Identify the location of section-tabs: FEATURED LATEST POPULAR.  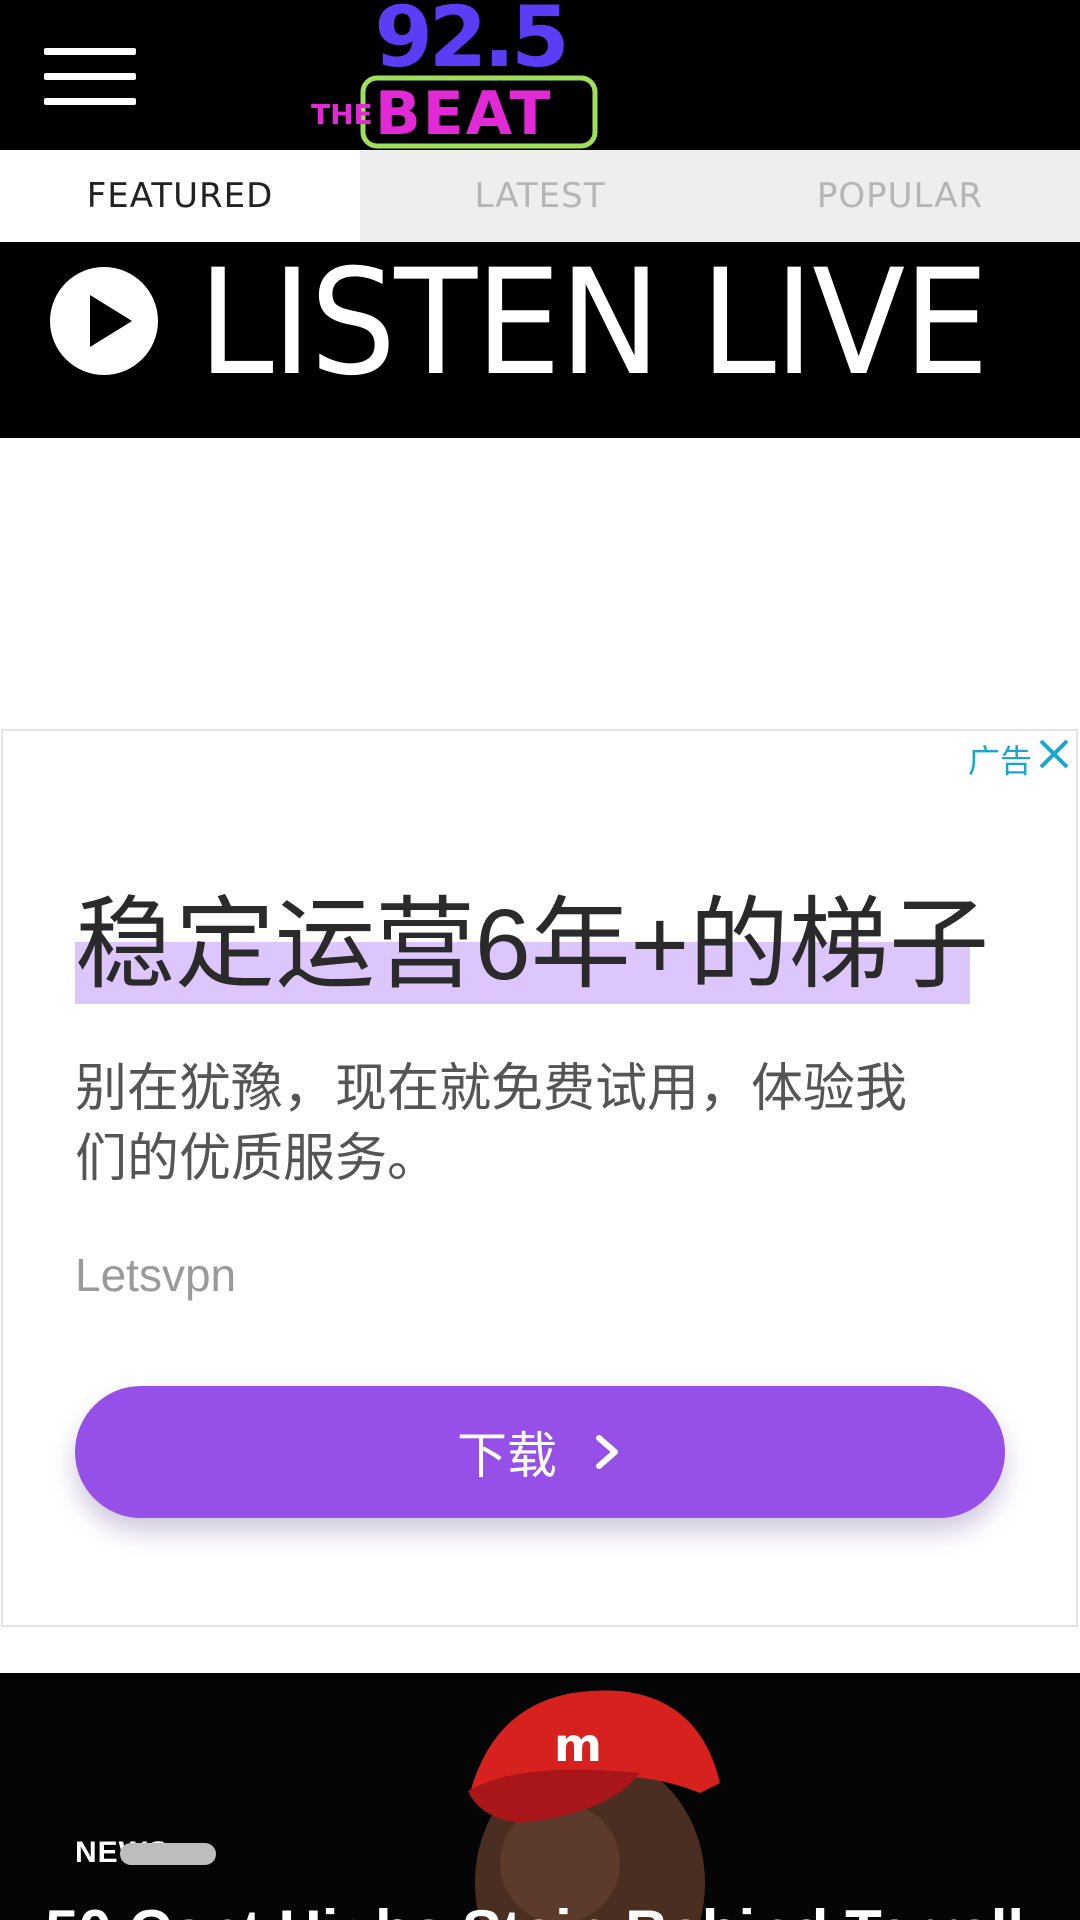
(540, 196).